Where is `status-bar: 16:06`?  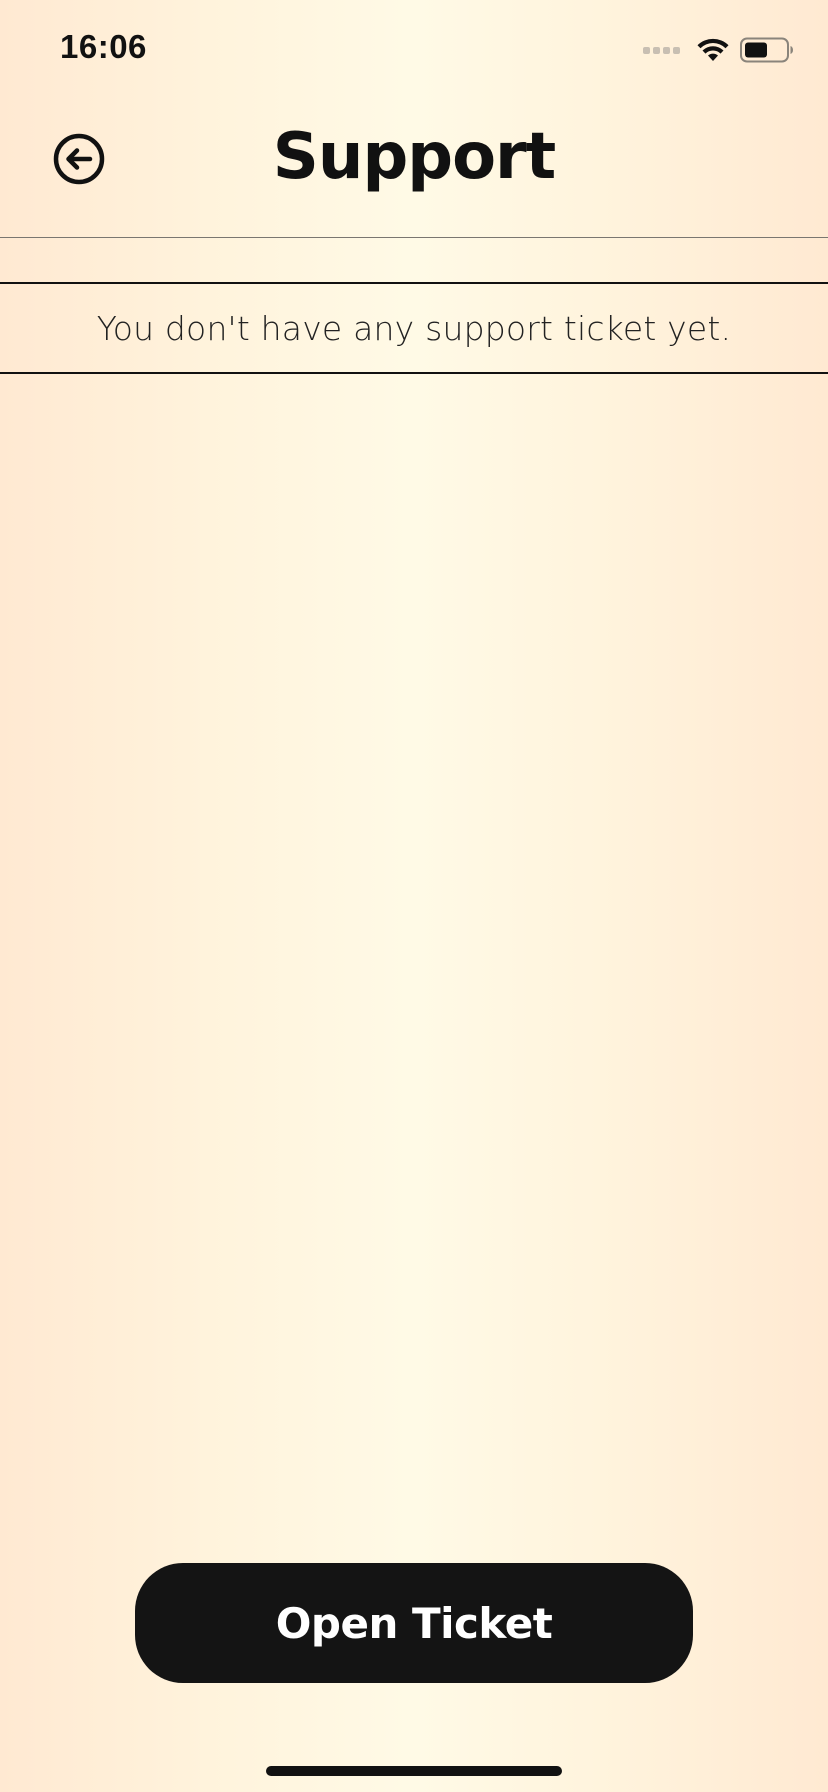
status-bar: 16:06 is located at coordinates (414, 50).